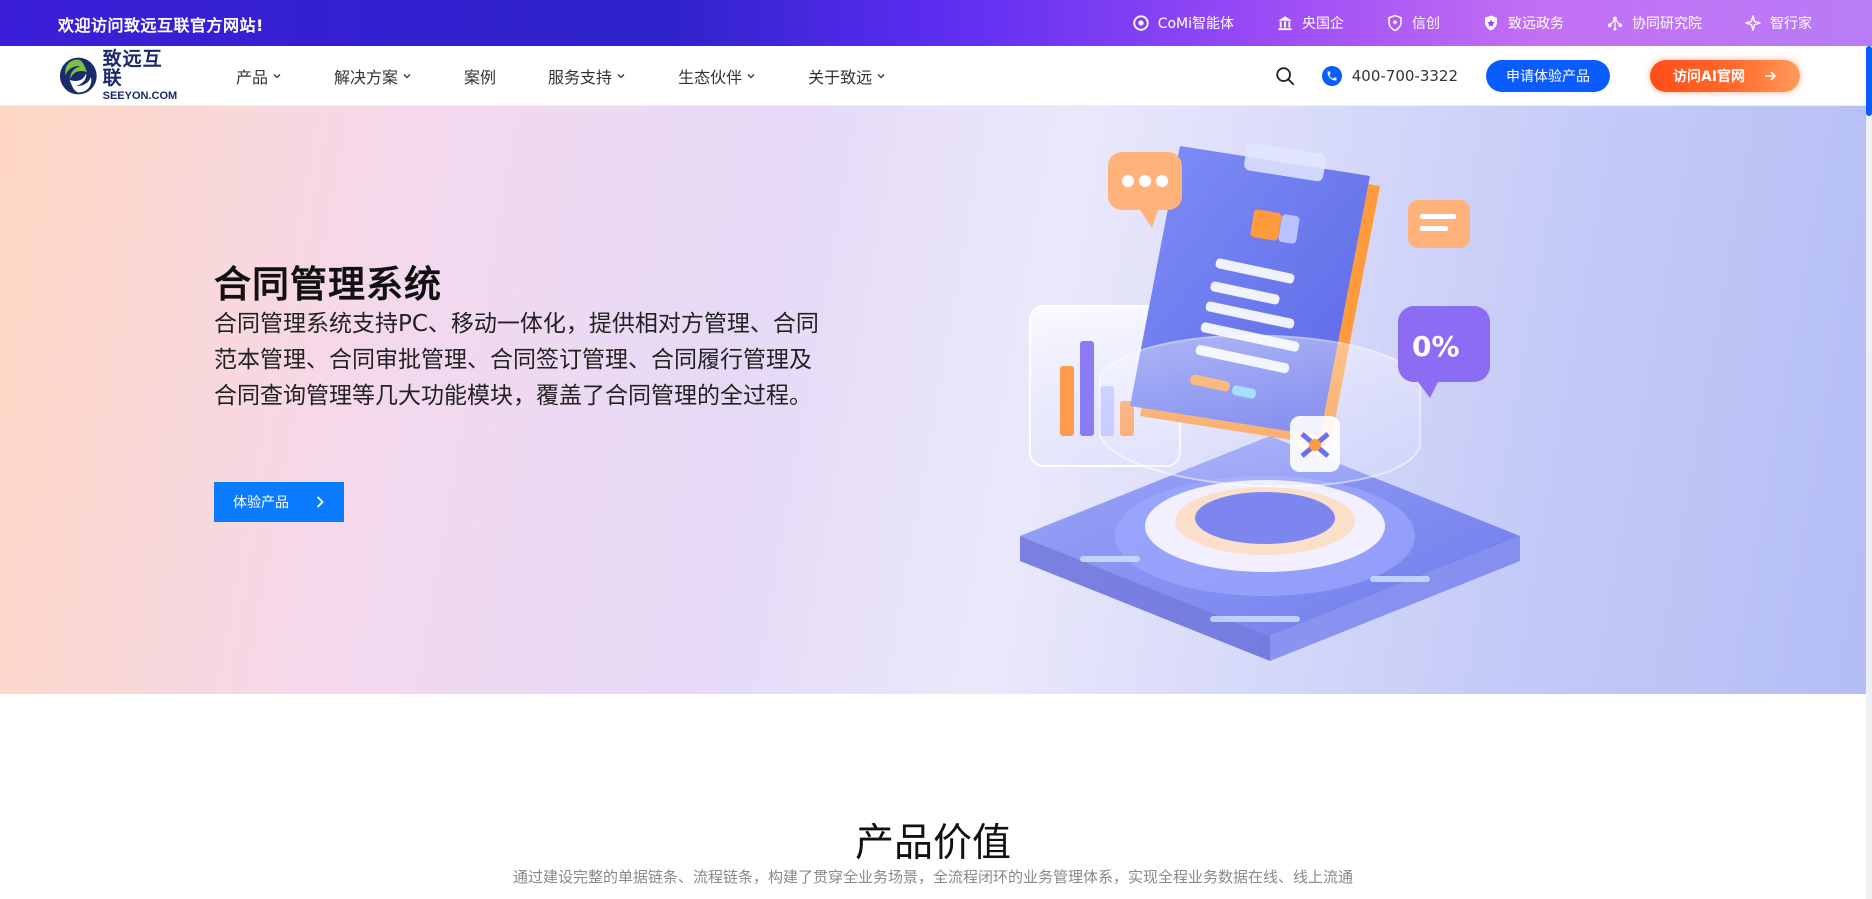 This screenshot has width=1872, height=899. I want to click on badge-icon, so click(1491, 23).